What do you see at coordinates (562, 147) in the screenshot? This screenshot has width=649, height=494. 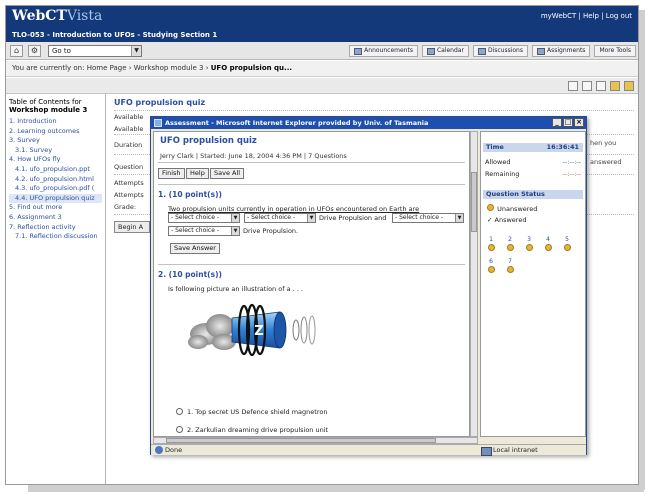 I see `time-value: 16:36:41` at bounding box center [562, 147].